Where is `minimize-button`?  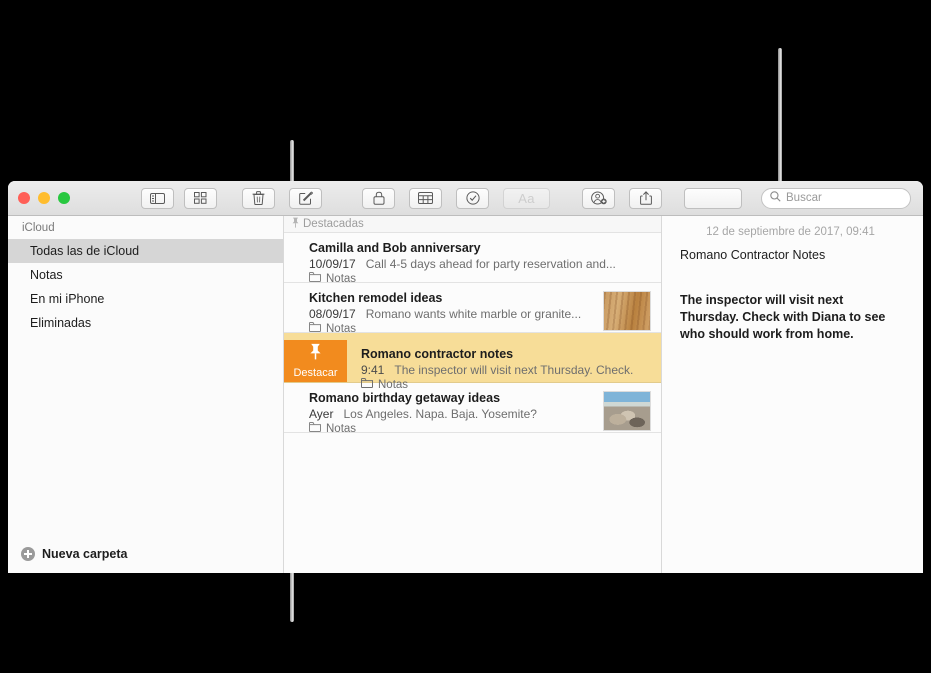 minimize-button is located at coordinates (44, 198).